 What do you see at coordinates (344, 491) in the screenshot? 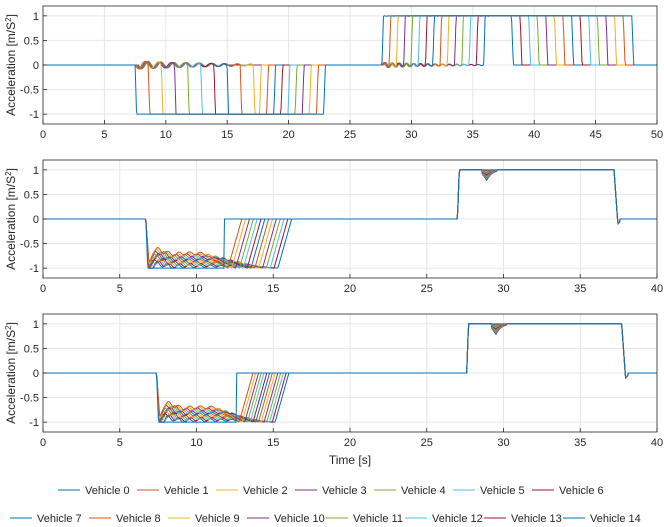
I see `legend-label: Vehicle 3` at bounding box center [344, 491].